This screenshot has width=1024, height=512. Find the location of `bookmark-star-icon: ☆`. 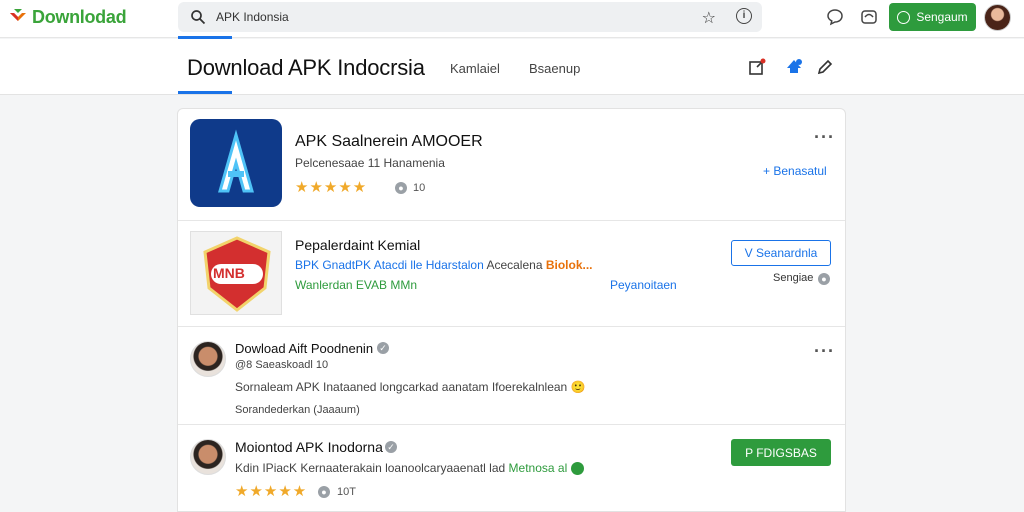

bookmark-star-icon: ☆ is located at coordinates (709, 18).